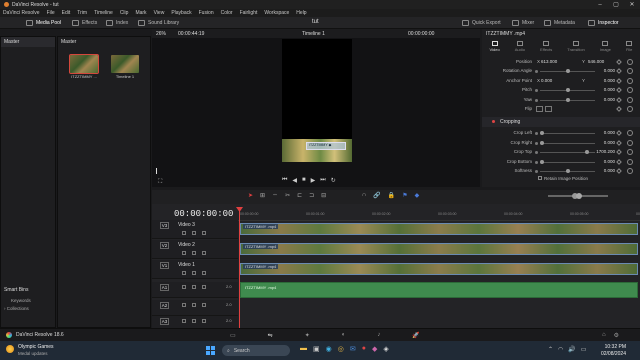 The height and width of the screenshot is (360, 640). What do you see at coordinates (227, 13) in the screenshot?
I see `menu-item-color: Color` at bounding box center [227, 13].